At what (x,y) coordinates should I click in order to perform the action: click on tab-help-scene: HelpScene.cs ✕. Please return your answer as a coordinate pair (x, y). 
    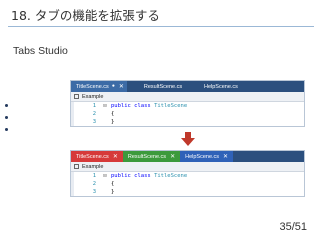
    Looking at the image, I should click on (207, 156).